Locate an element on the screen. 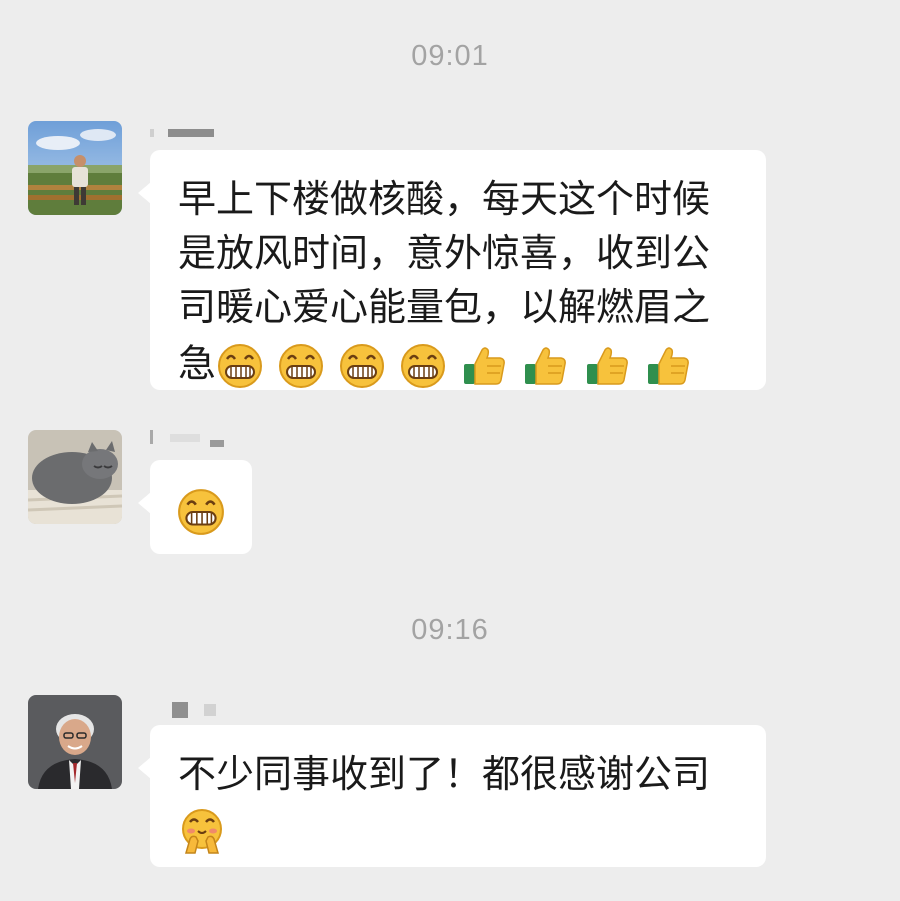 The height and width of the screenshot is (901, 900). message-line: 早上下楼做核酸，每天这个时候 is located at coordinates (444, 199).